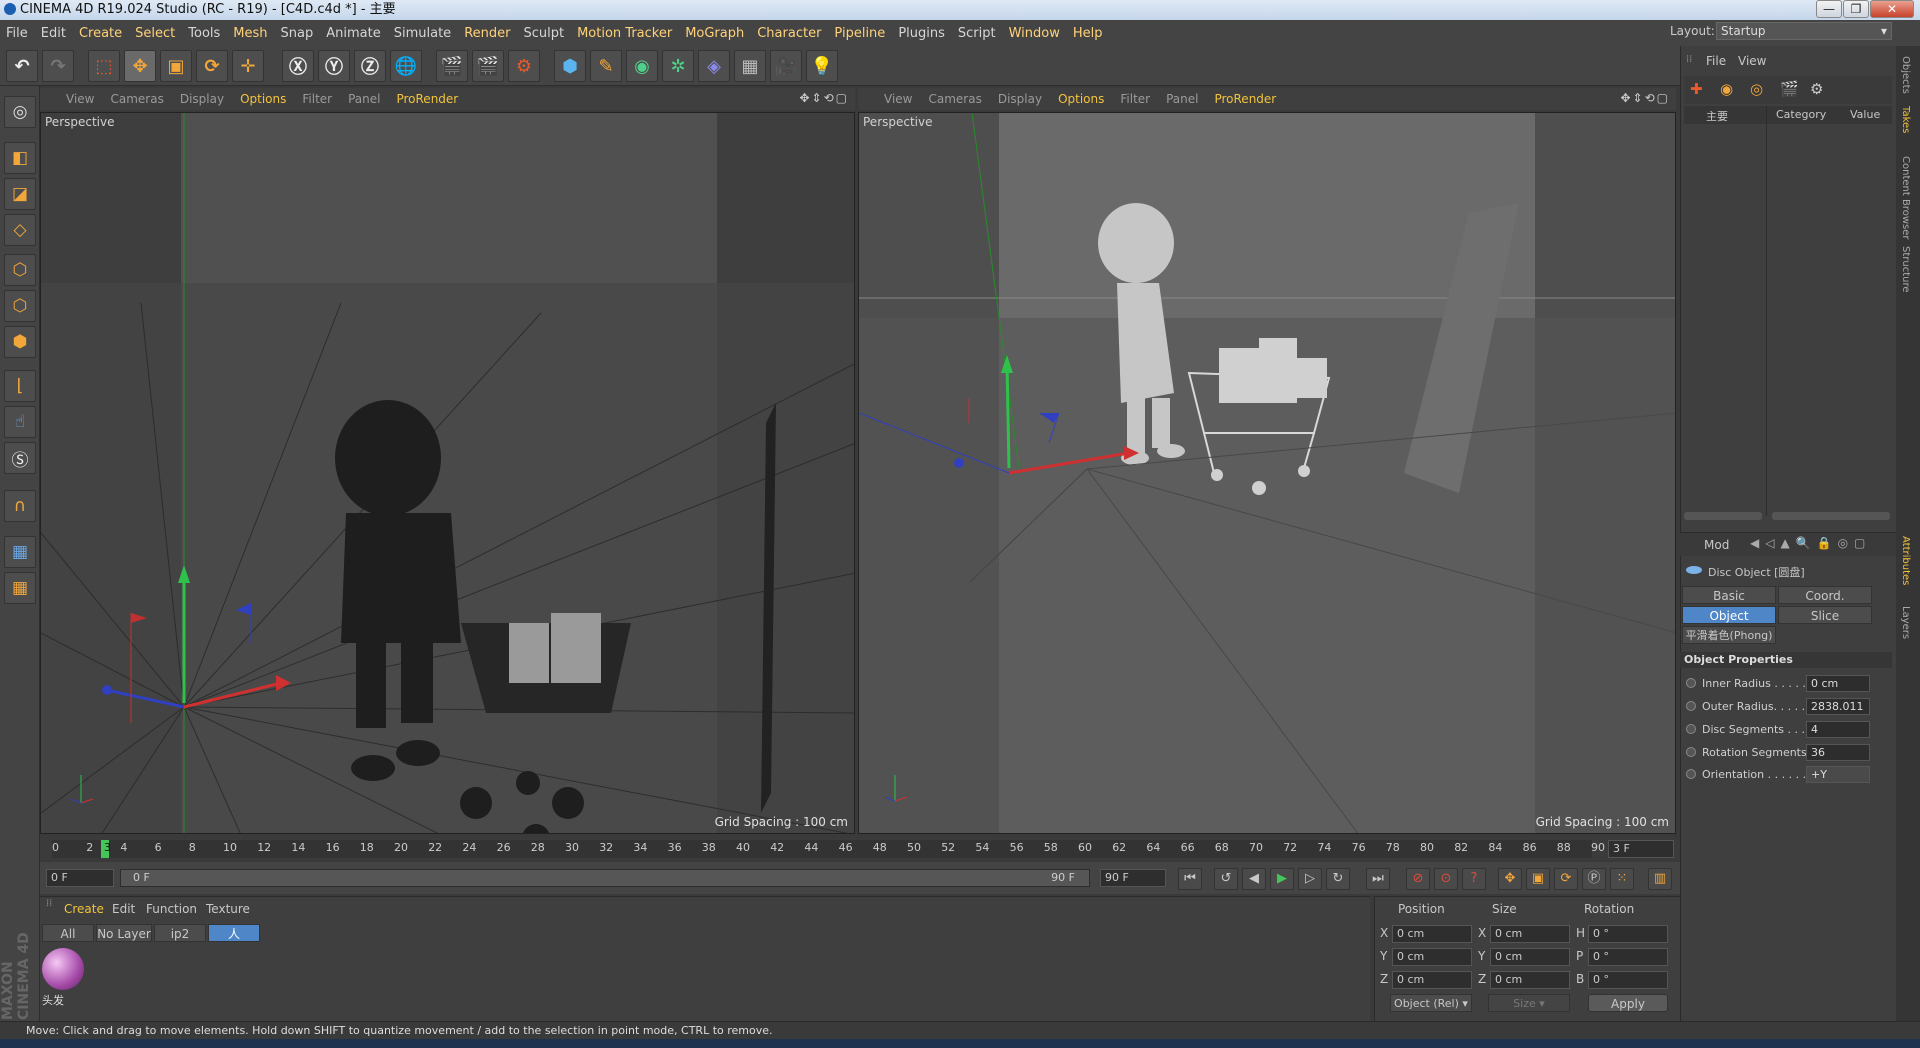  What do you see at coordinates (789, 33) in the screenshot?
I see `menu-character: Character` at bounding box center [789, 33].